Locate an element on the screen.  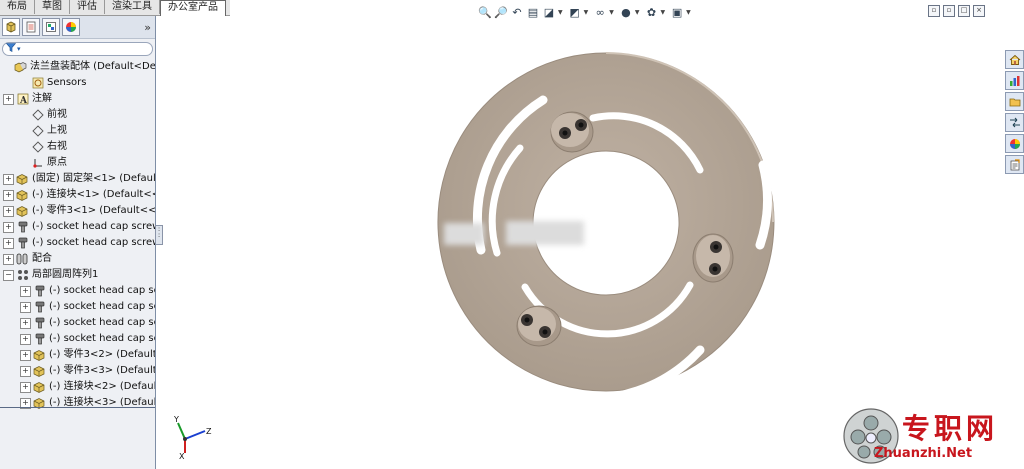
clamp-block-bottom is located at coordinates (539, 326).